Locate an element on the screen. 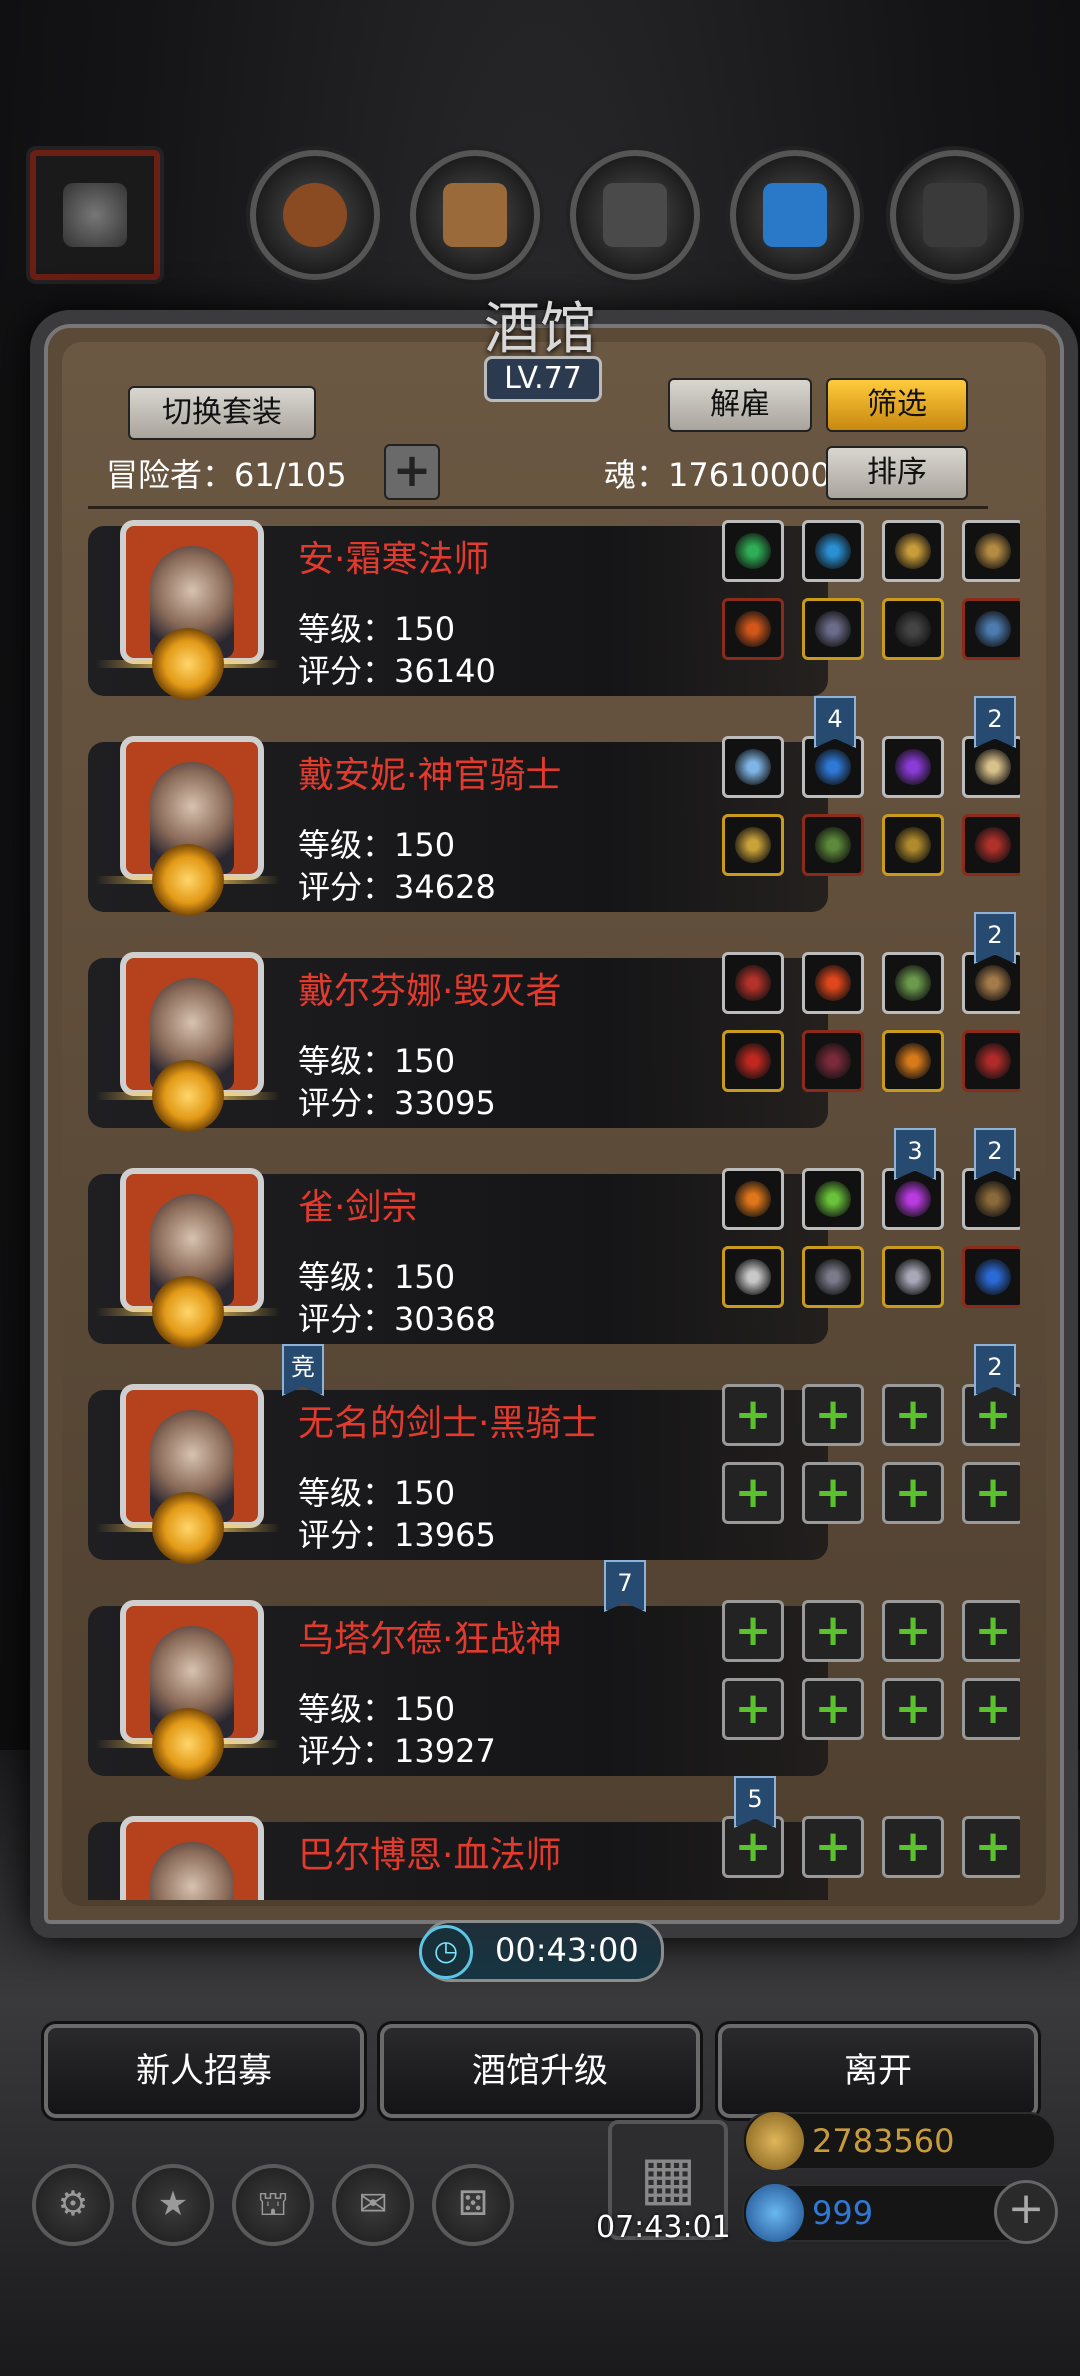 The width and height of the screenshot is (1080, 2376). sort-button: 排序 is located at coordinates (897, 473).